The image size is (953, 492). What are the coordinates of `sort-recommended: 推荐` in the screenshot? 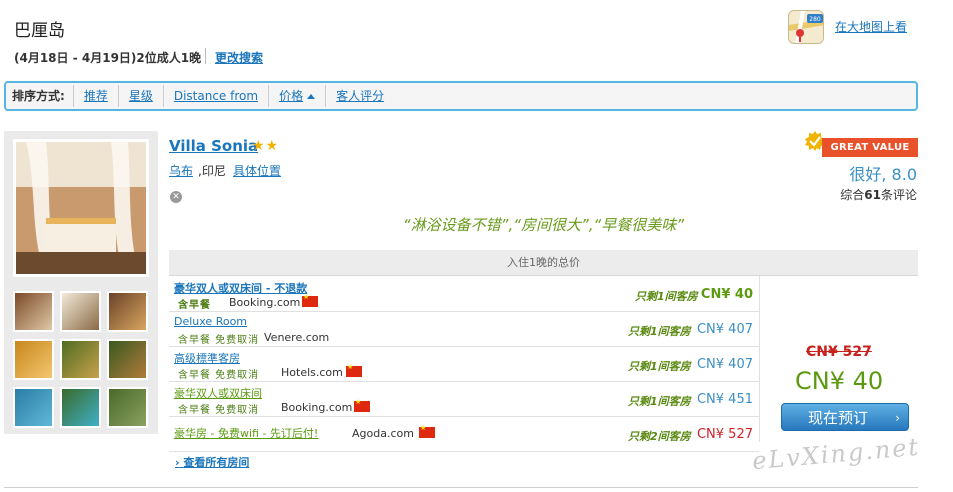 It's located at (96, 96).